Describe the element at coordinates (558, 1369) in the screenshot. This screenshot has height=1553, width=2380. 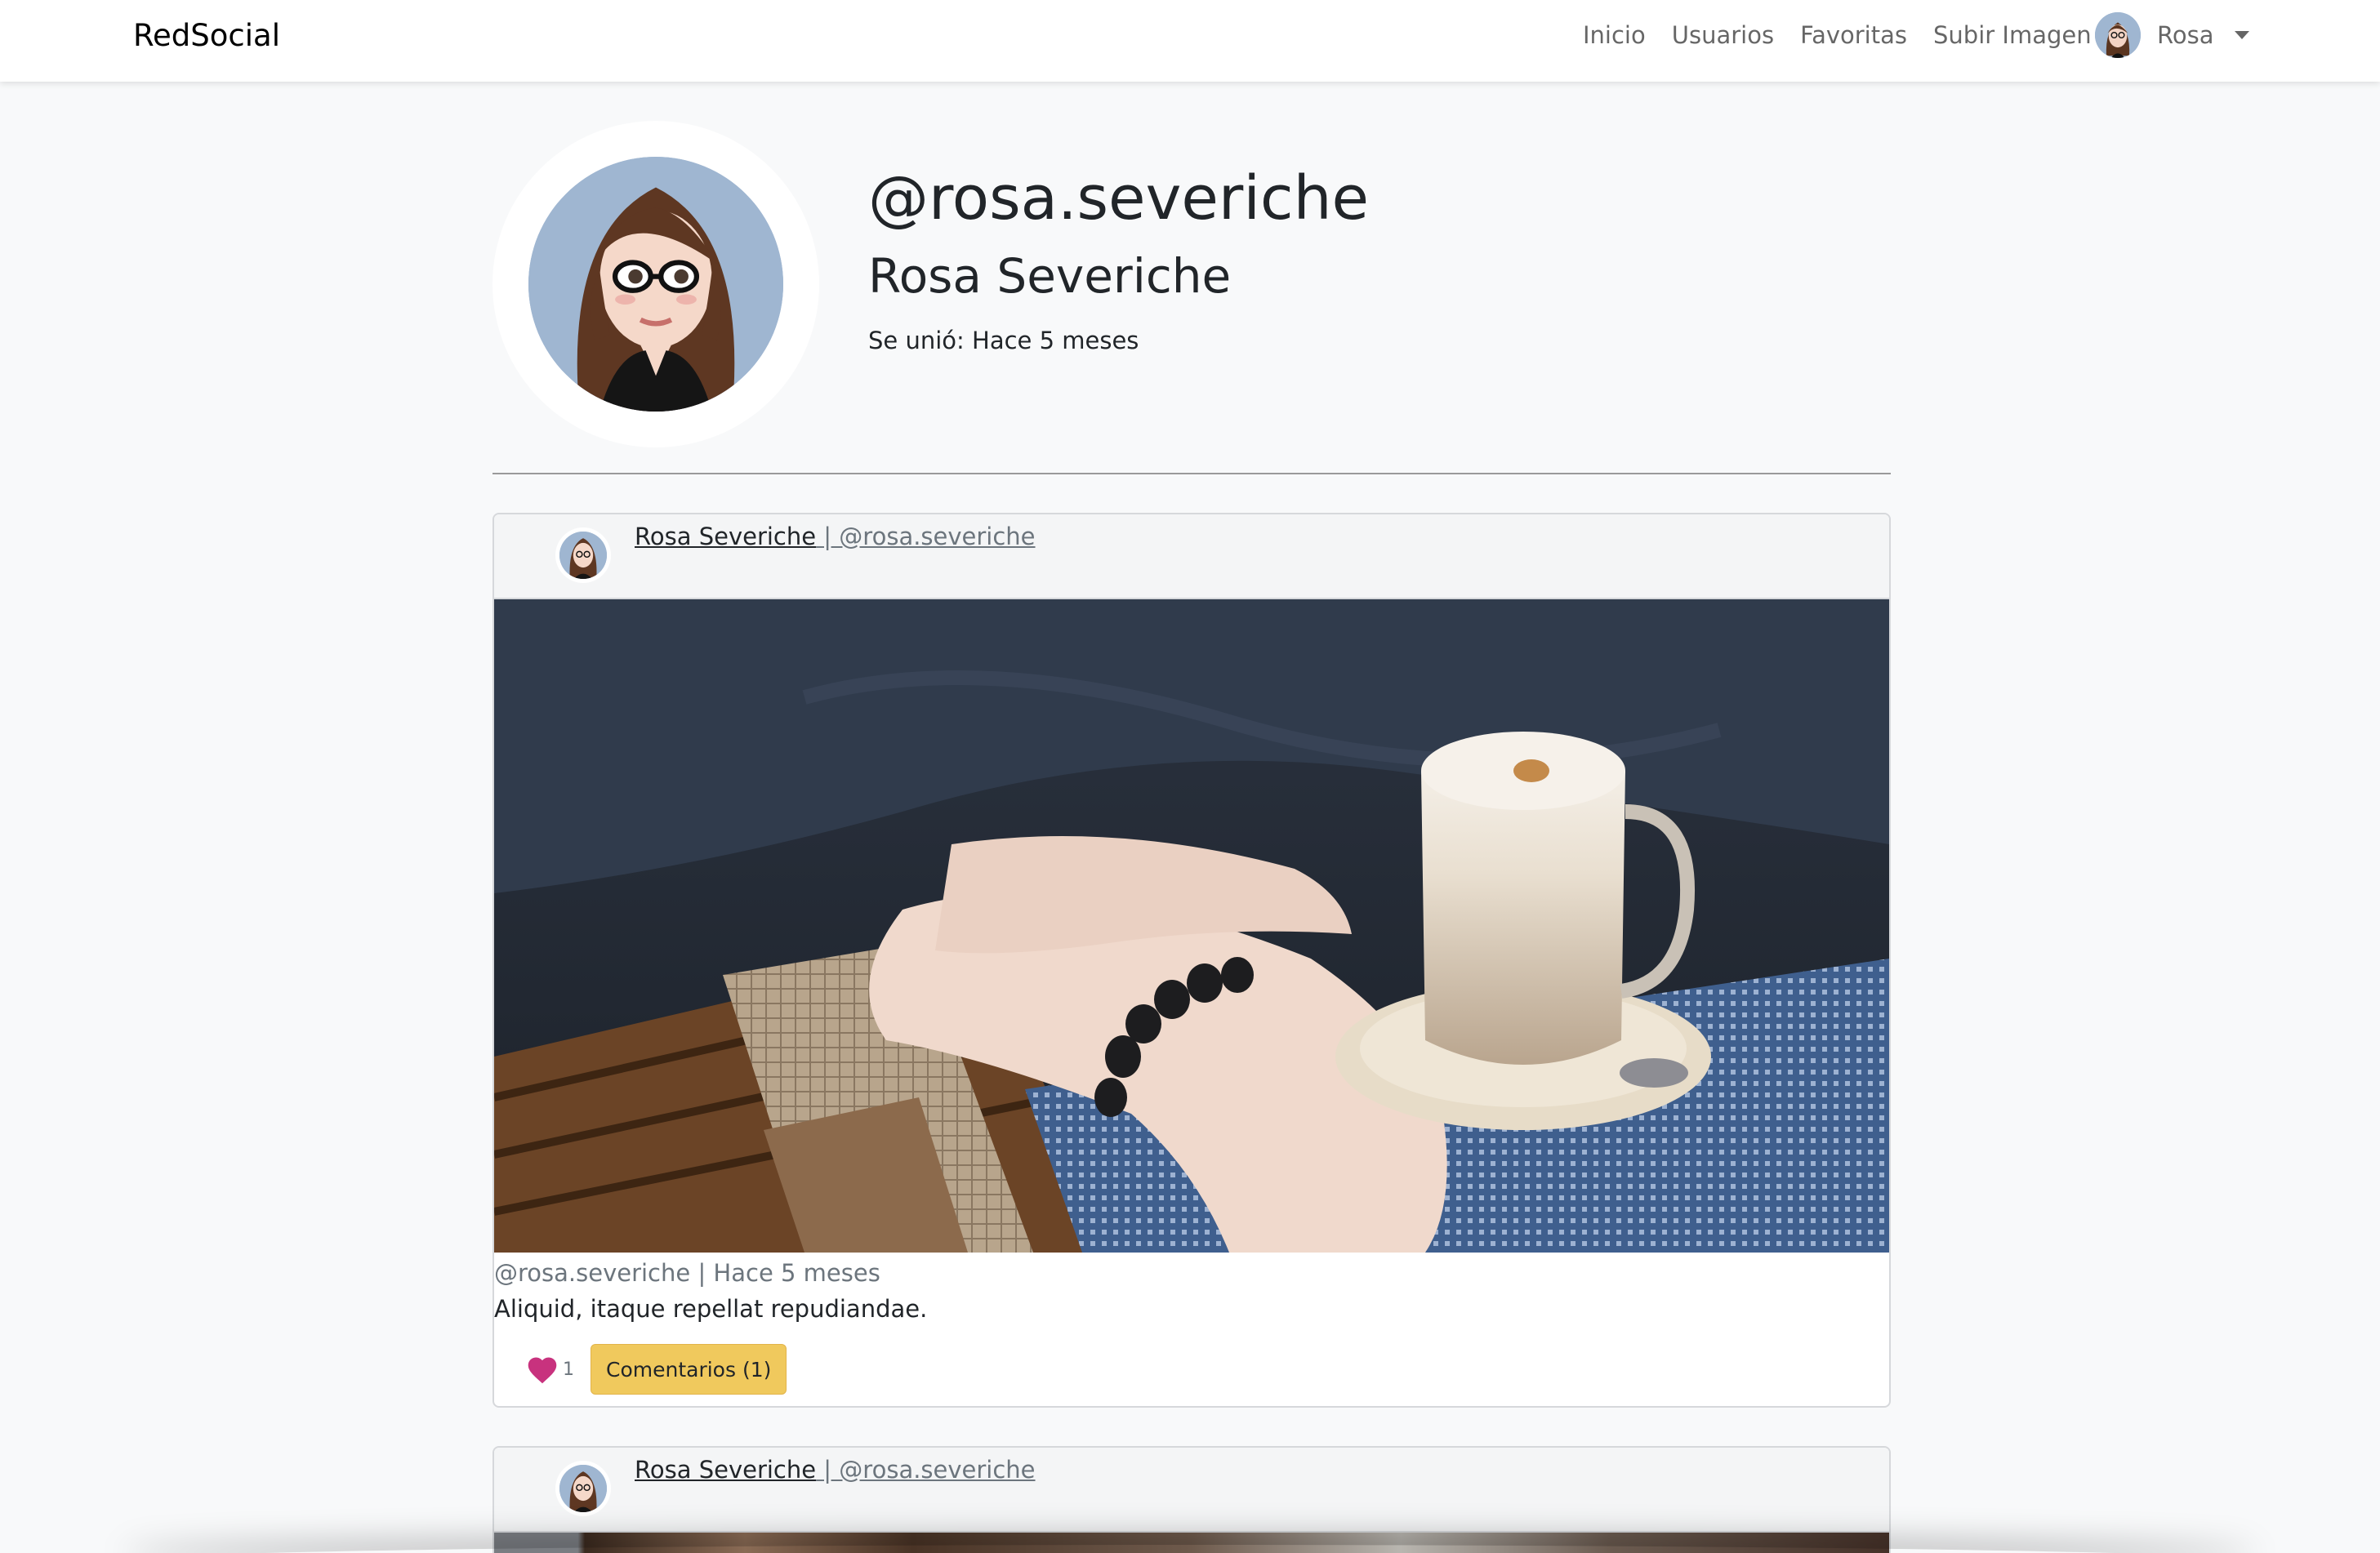
I see `like-button: 1` at that location.